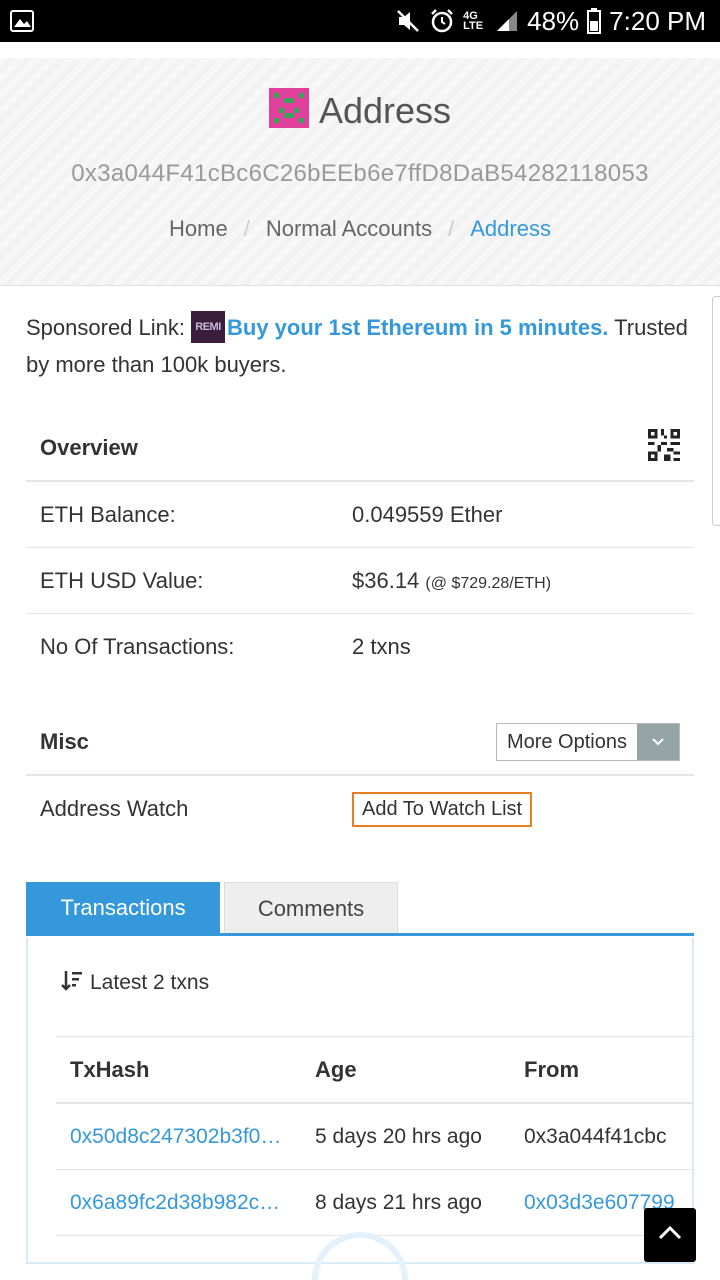  What do you see at coordinates (208, 327) in the screenshot?
I see `remi-logo: REMI` at bounding box center [208, 327].